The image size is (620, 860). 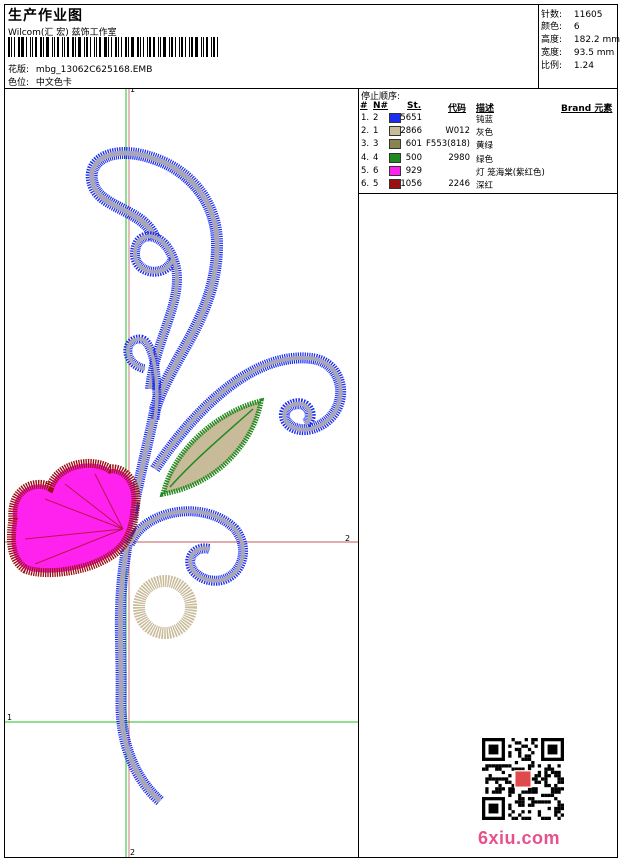 I want to click on row-num: 3., so click(x=365, y=144).